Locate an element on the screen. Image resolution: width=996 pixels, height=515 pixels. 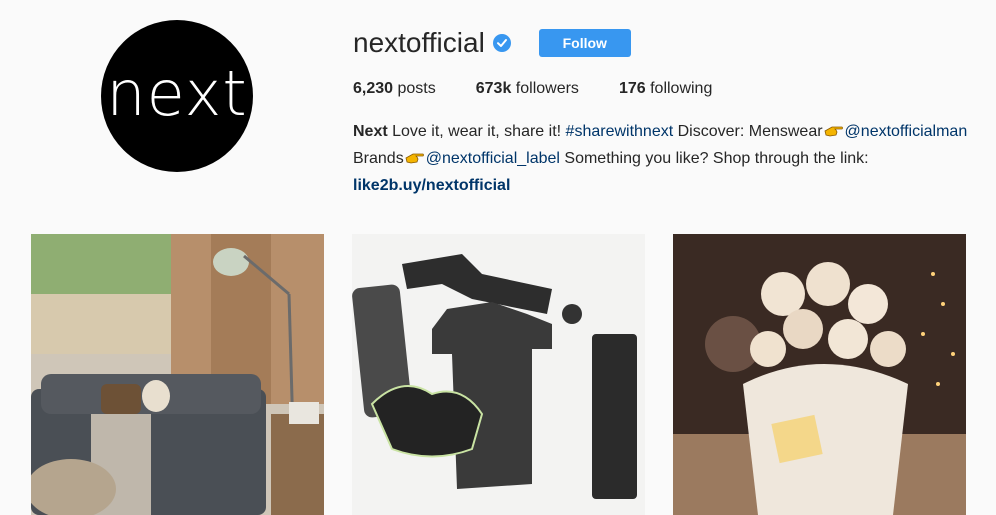
bio-text-3: Brands is located at coordinates (378, 158).